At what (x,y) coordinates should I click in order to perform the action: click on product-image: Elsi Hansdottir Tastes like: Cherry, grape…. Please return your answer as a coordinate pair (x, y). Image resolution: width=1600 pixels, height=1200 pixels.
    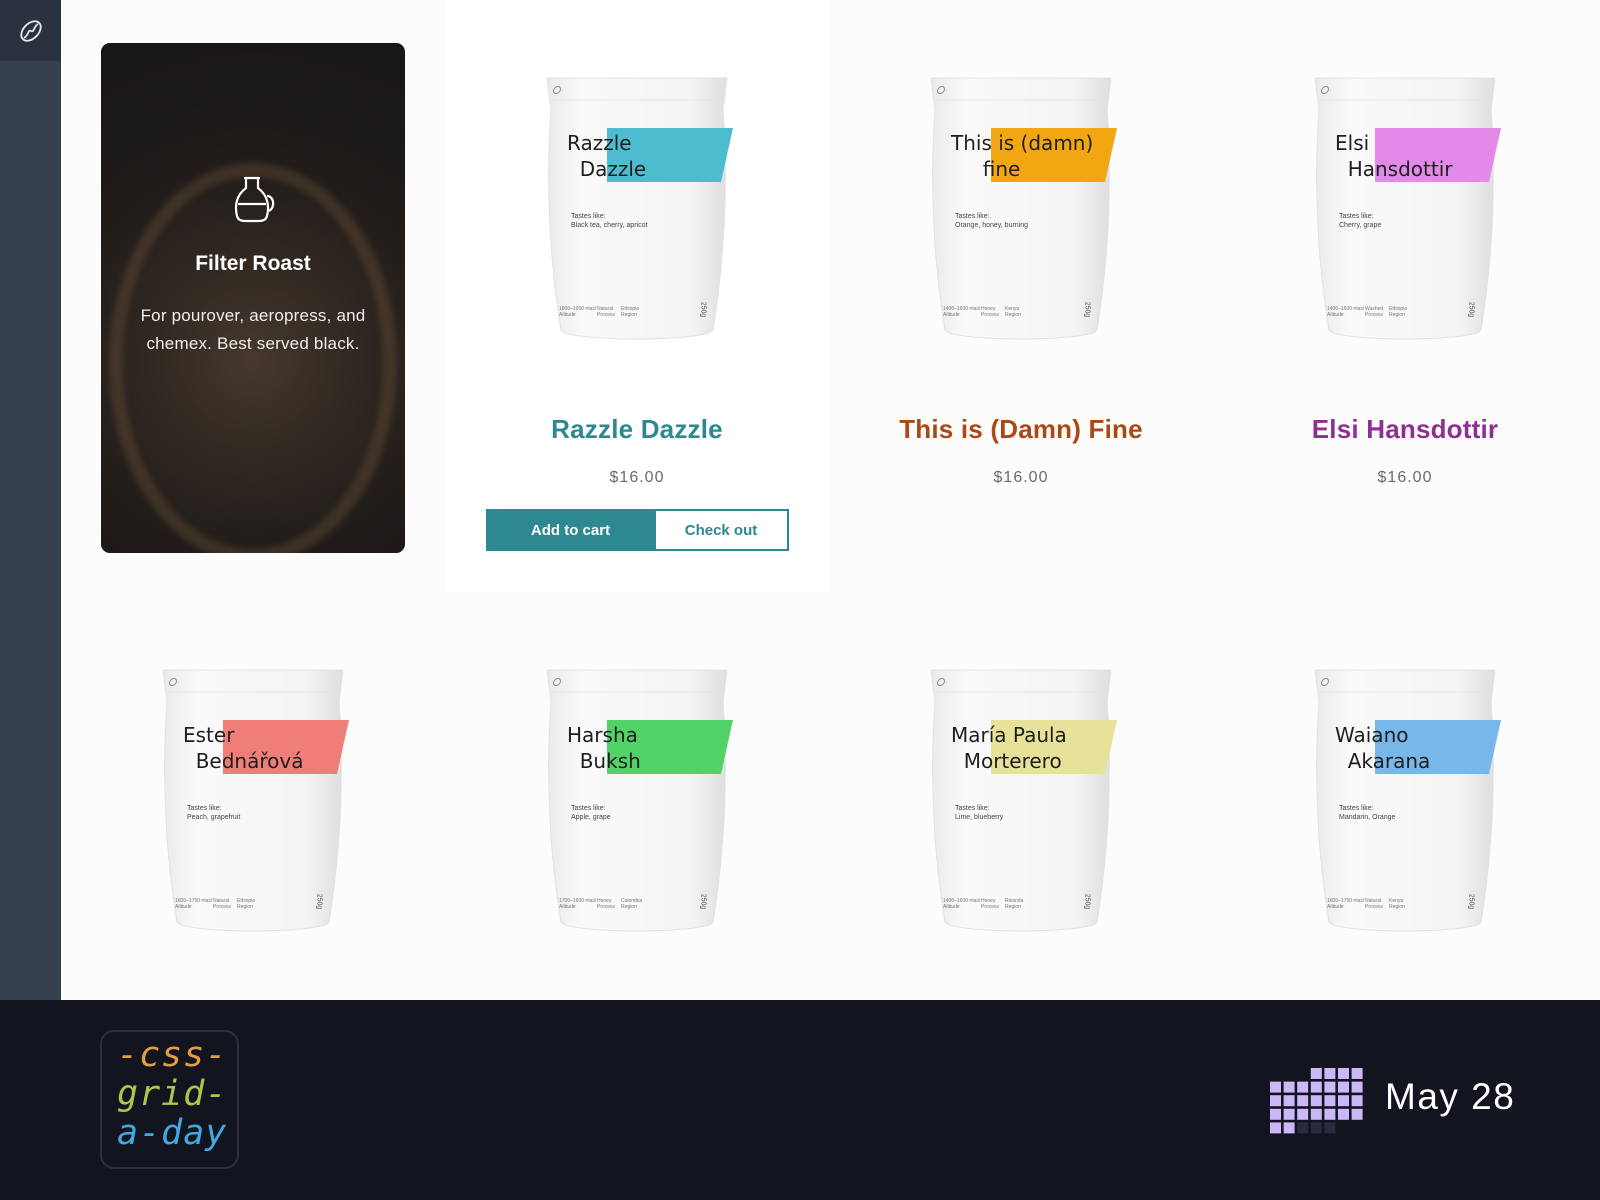
    Looking at the image, I should click on (1405, 210).